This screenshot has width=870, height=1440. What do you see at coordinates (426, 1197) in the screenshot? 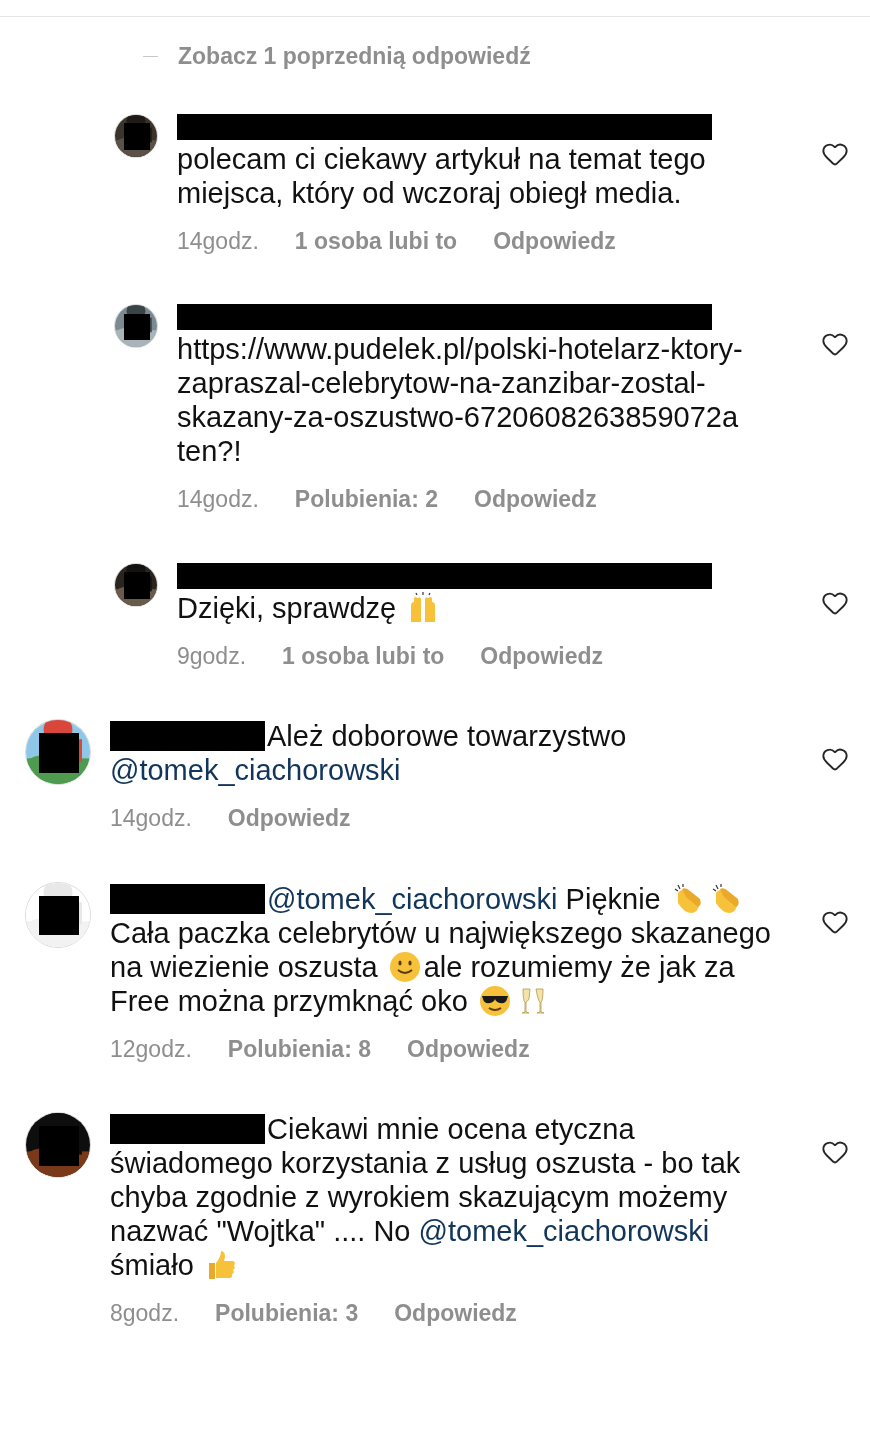
I see `comment-text: Ciekawi mnie ocena etyczna świadomego korzystania z usług oszusta - bo tak chyba zgodnie z wyrokiem skazującym możemy nazwać "Wojtka" .... No @tomek_ciachorowski śmiało` at bounding box center [426, 1197].